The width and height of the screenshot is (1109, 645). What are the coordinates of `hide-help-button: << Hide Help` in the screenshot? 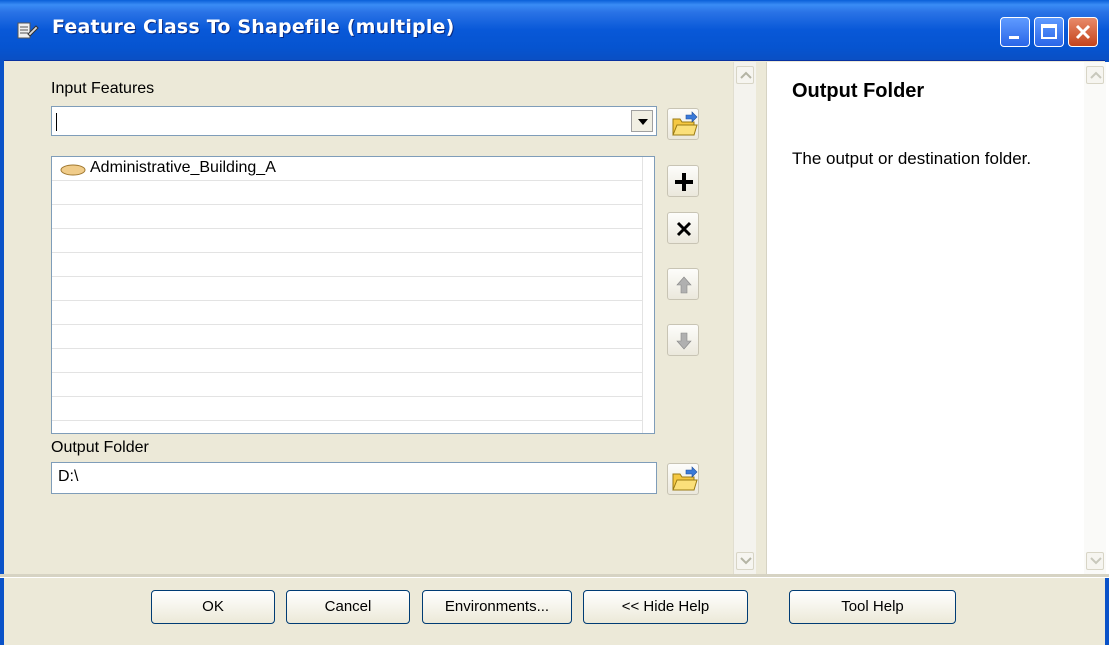 It's located at (665, 607).